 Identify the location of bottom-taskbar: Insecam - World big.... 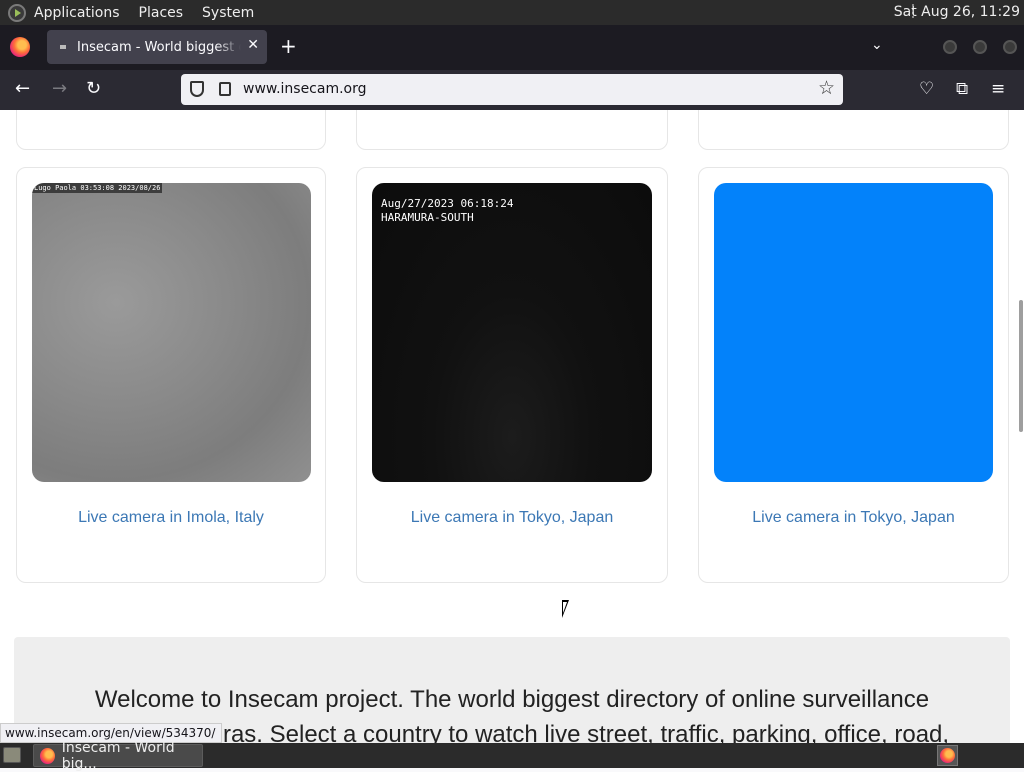
(512, 756).